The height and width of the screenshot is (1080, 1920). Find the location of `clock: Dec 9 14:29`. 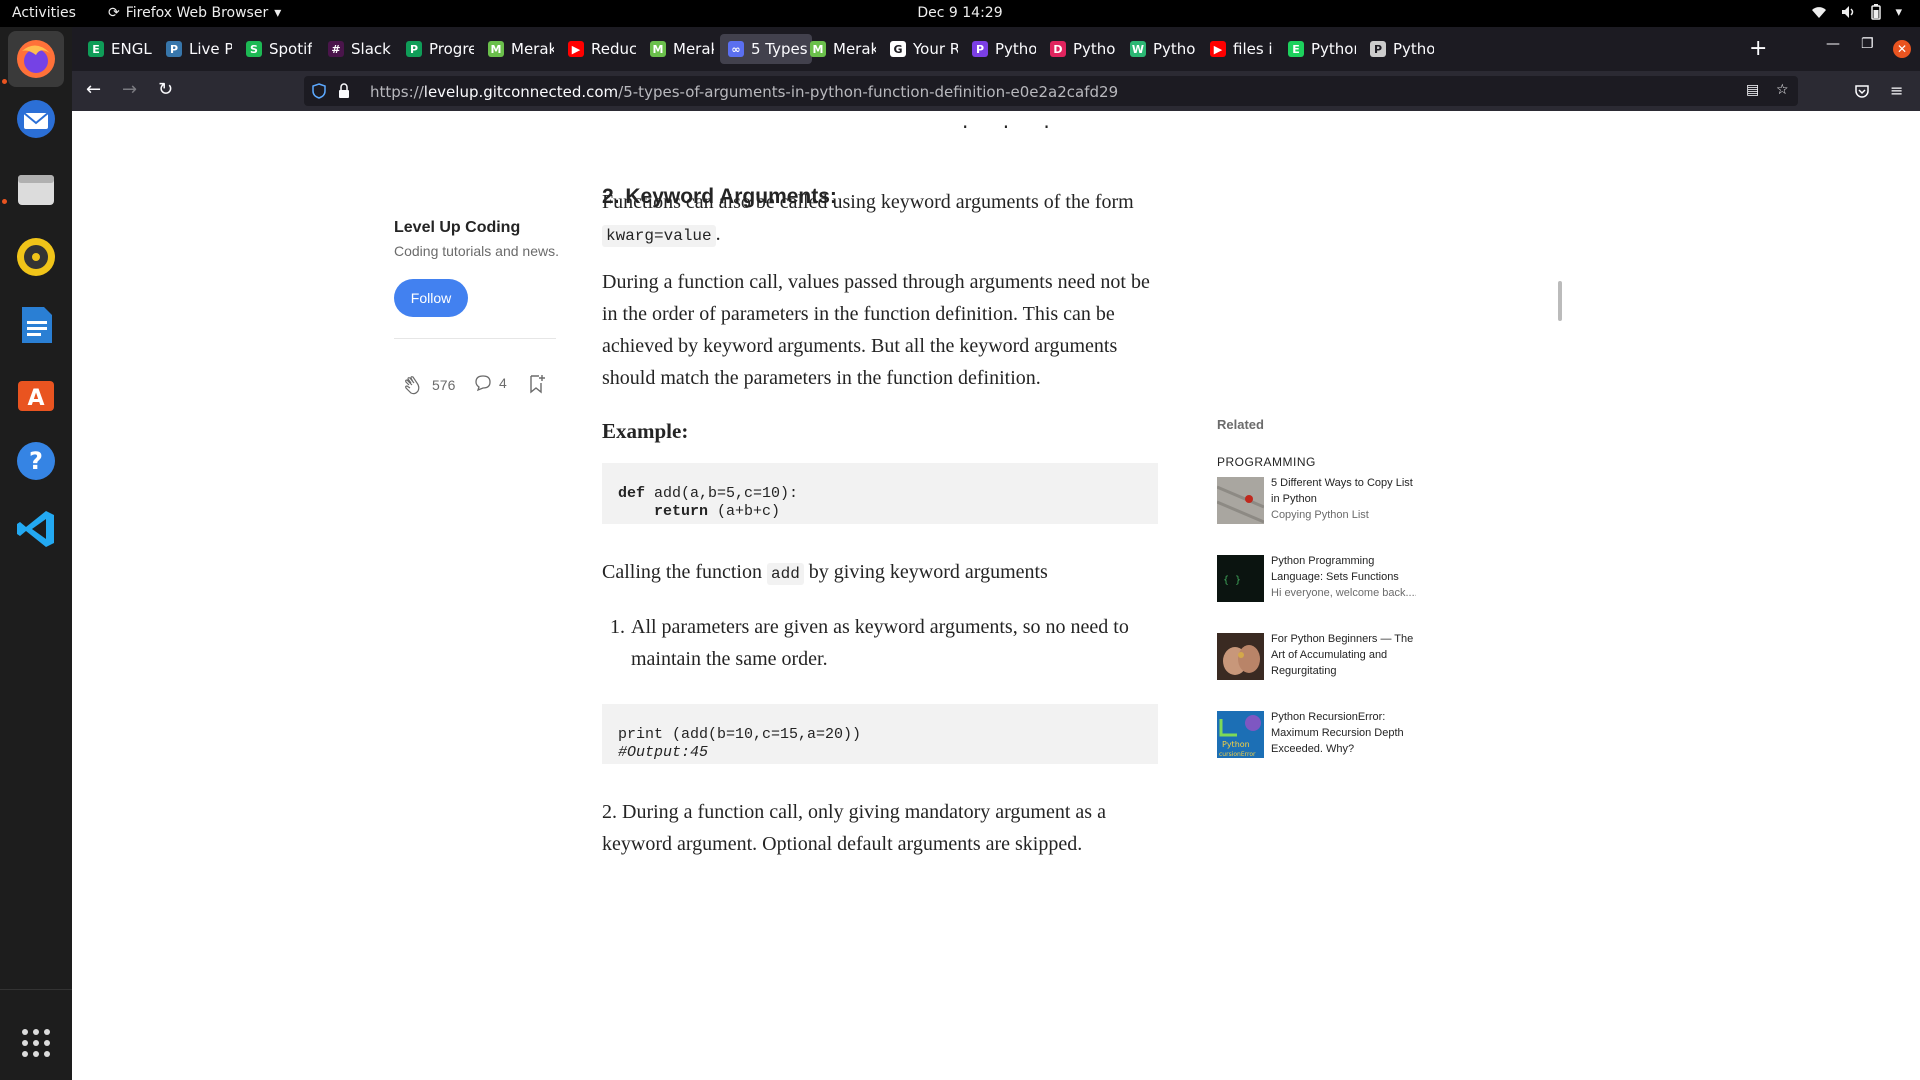

clock: Dec 9 14:29 is located at coordinates (960, 13).